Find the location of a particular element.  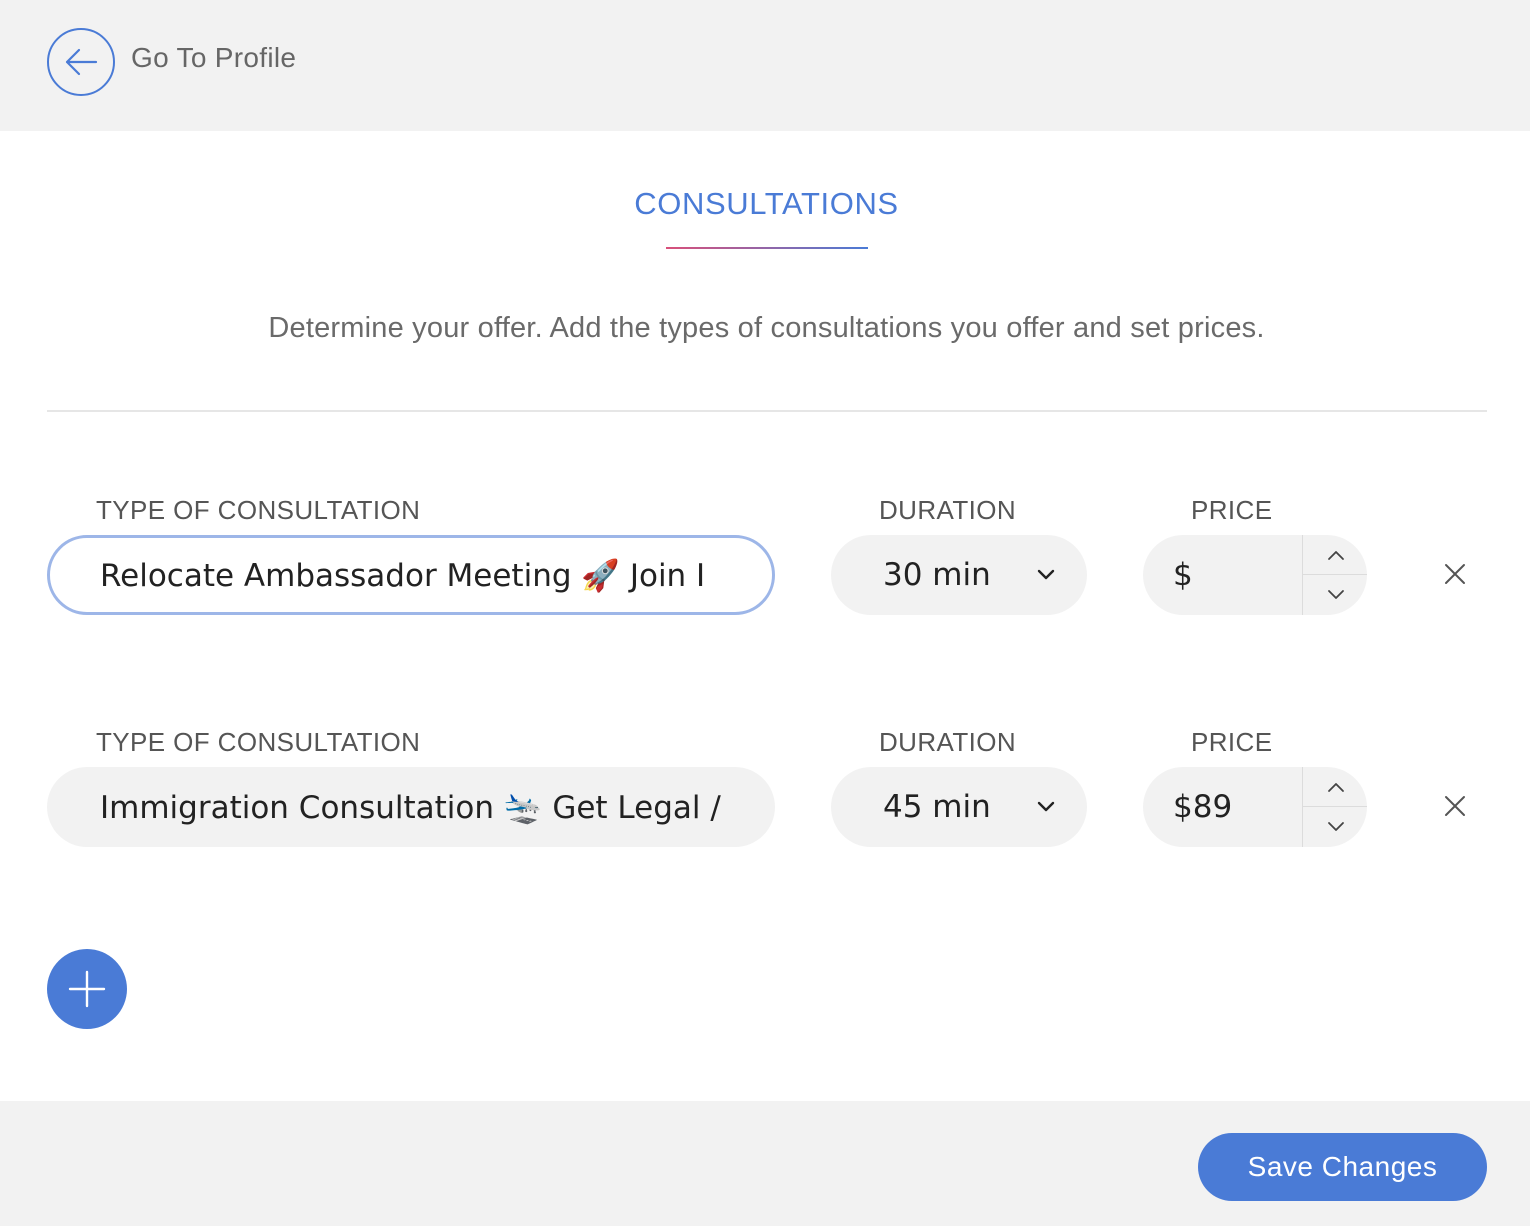

title-underline is located at coordinates (767, 248).